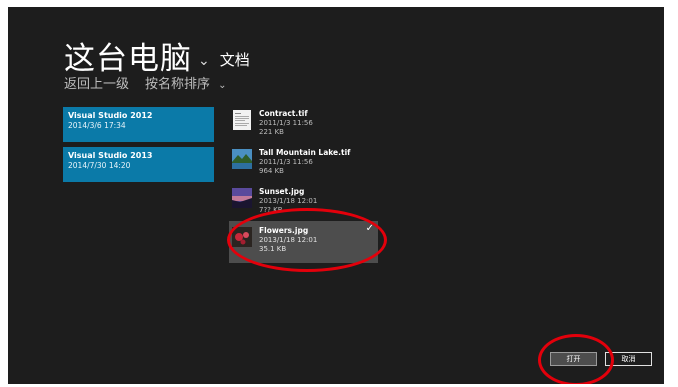 This screenshot has height=387, width=678. I want to click on file-item-sunset: Sunset.jpg 2013/1/18 12:01 7?? KB, so click(303, 203).